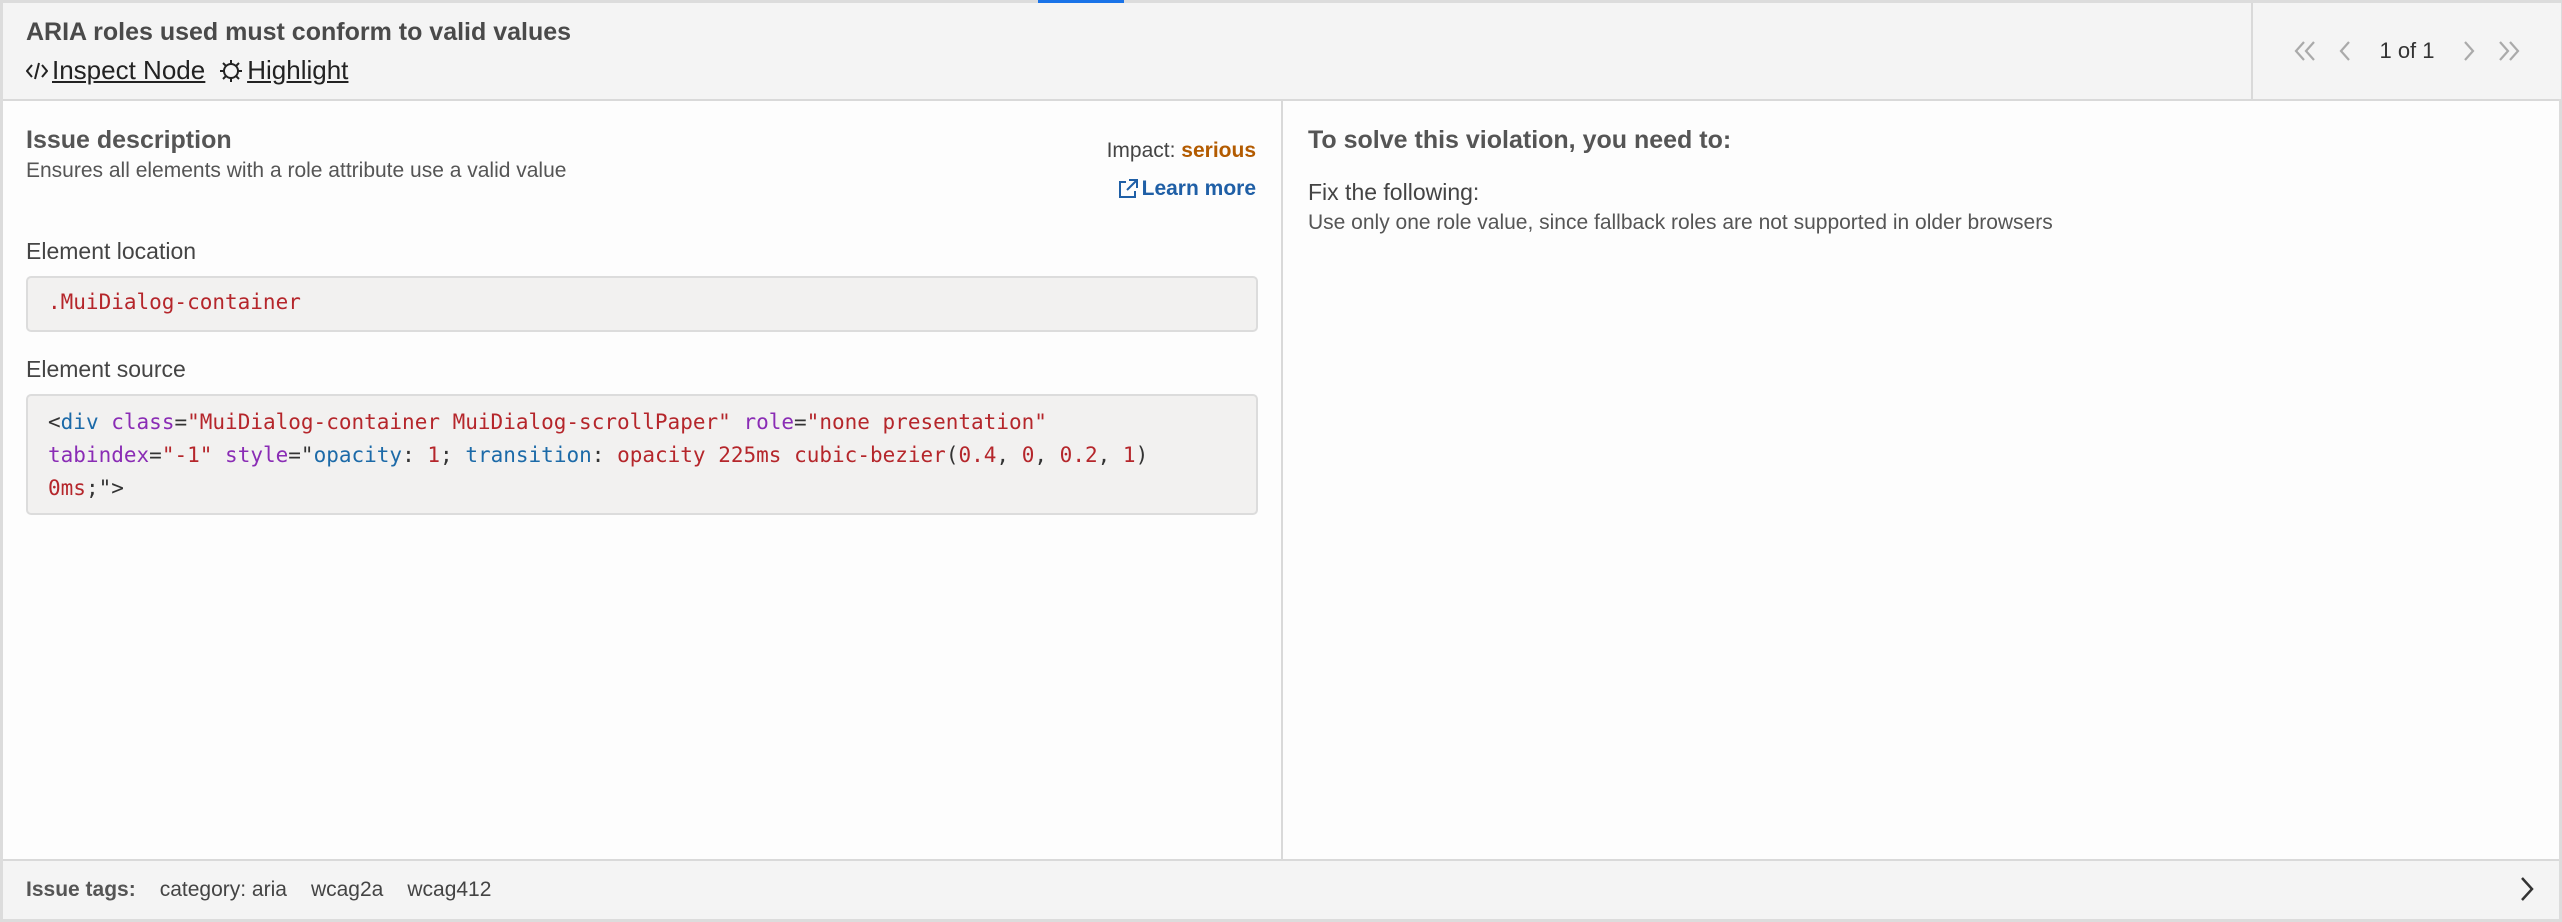 Image resolution: width=2562 pixels, height=922 pixels. I want to click on solve-heading: To solve this violation, you need to:, so click(1520, 140).